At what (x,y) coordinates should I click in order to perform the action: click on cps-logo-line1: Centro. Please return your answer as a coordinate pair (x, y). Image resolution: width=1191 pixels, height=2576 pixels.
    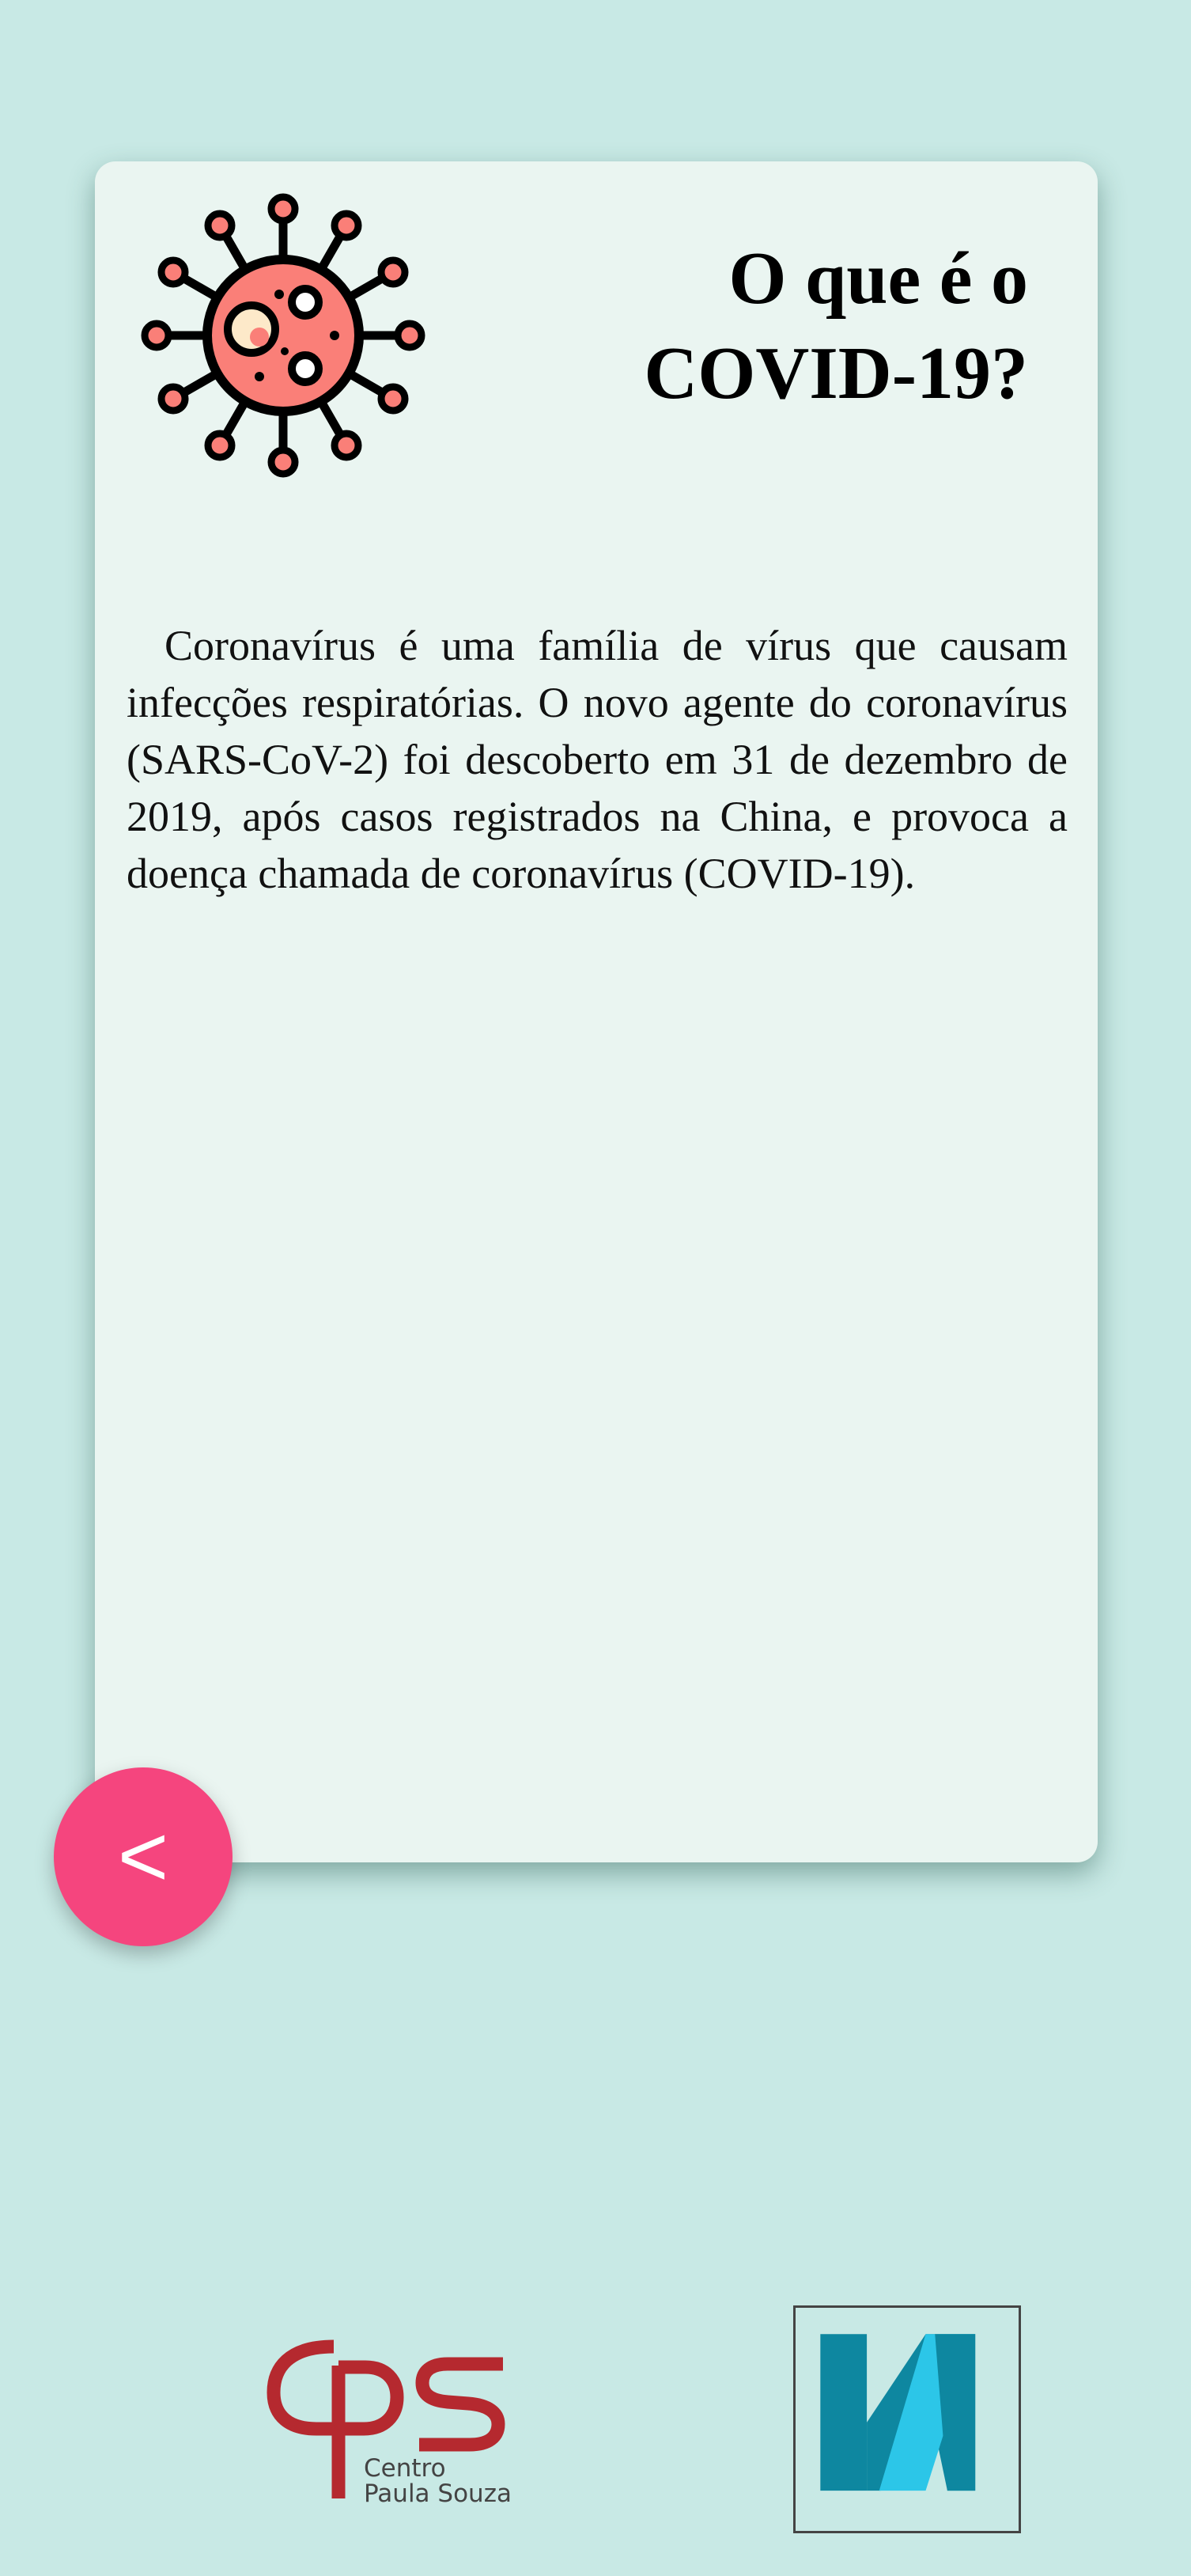
    Looking at the image, I should click on (405, 2468).